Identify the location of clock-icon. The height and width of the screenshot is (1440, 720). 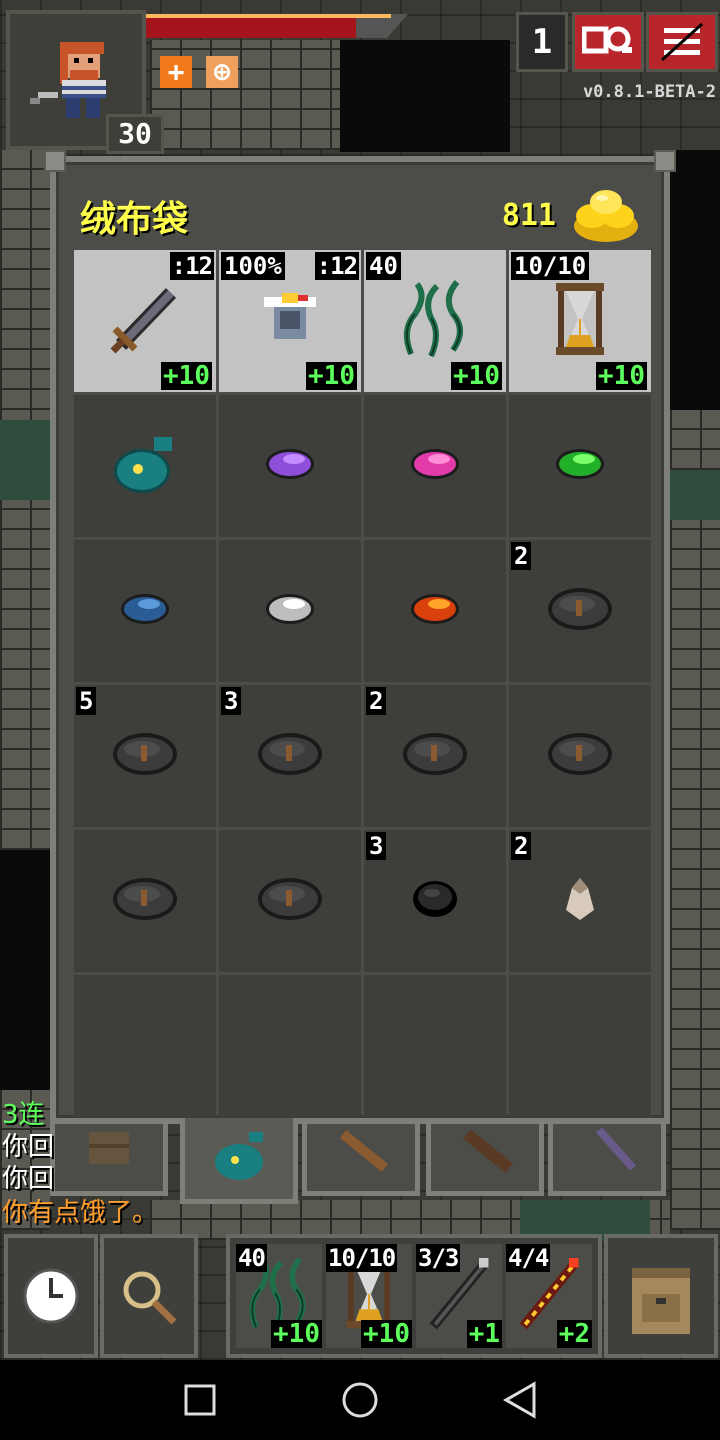
(51, 1296).